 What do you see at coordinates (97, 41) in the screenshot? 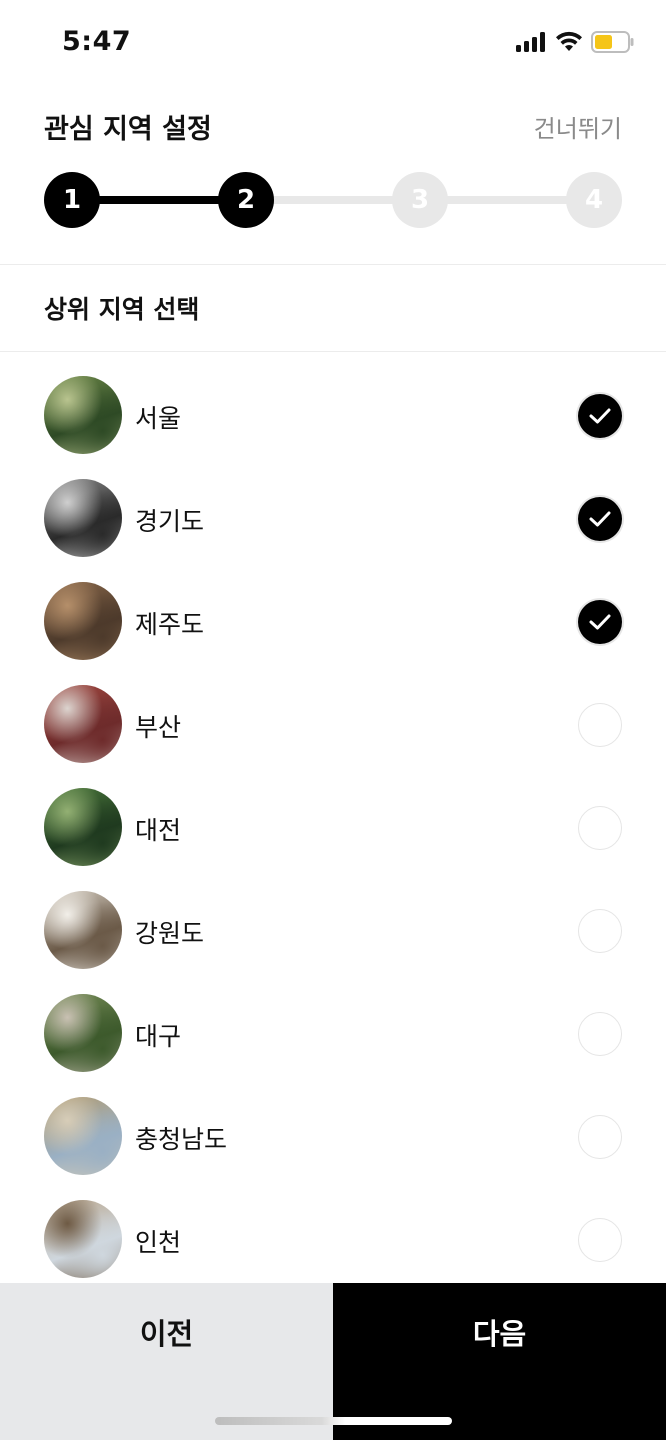
I see `status-time: 5:47` at bounding box center [97, 41].